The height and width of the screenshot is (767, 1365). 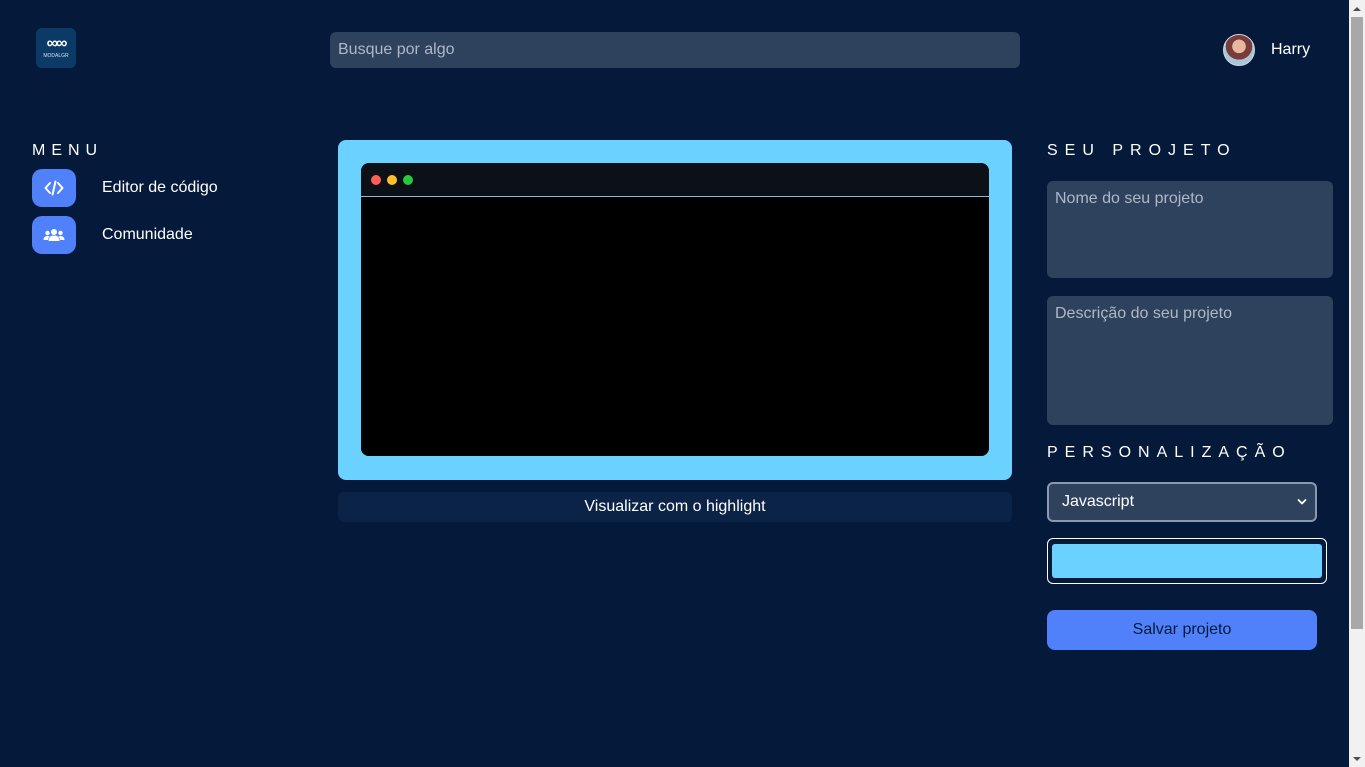 I want to click on customization-section-title: PERSONALIZAÇÃO, so click(x=1169, y=452).